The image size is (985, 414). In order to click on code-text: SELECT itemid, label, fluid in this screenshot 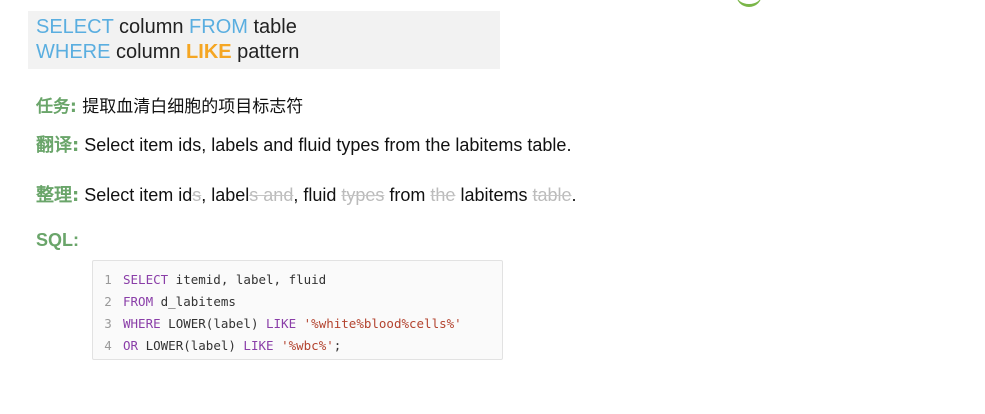, I will do `click(224, 280)`.